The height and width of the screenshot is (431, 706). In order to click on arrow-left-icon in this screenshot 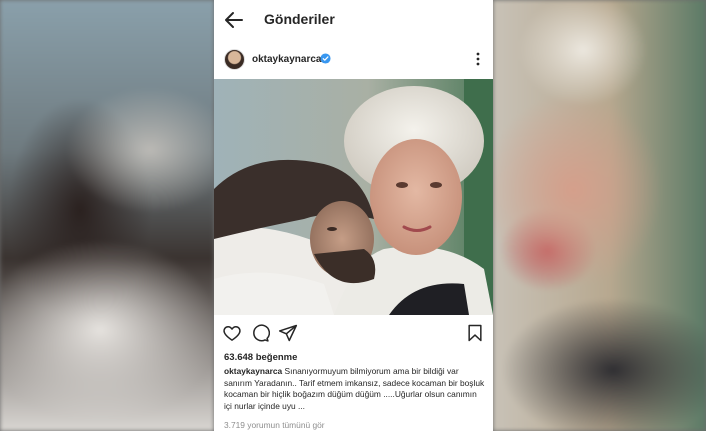, I will do `click(234, 20)`.